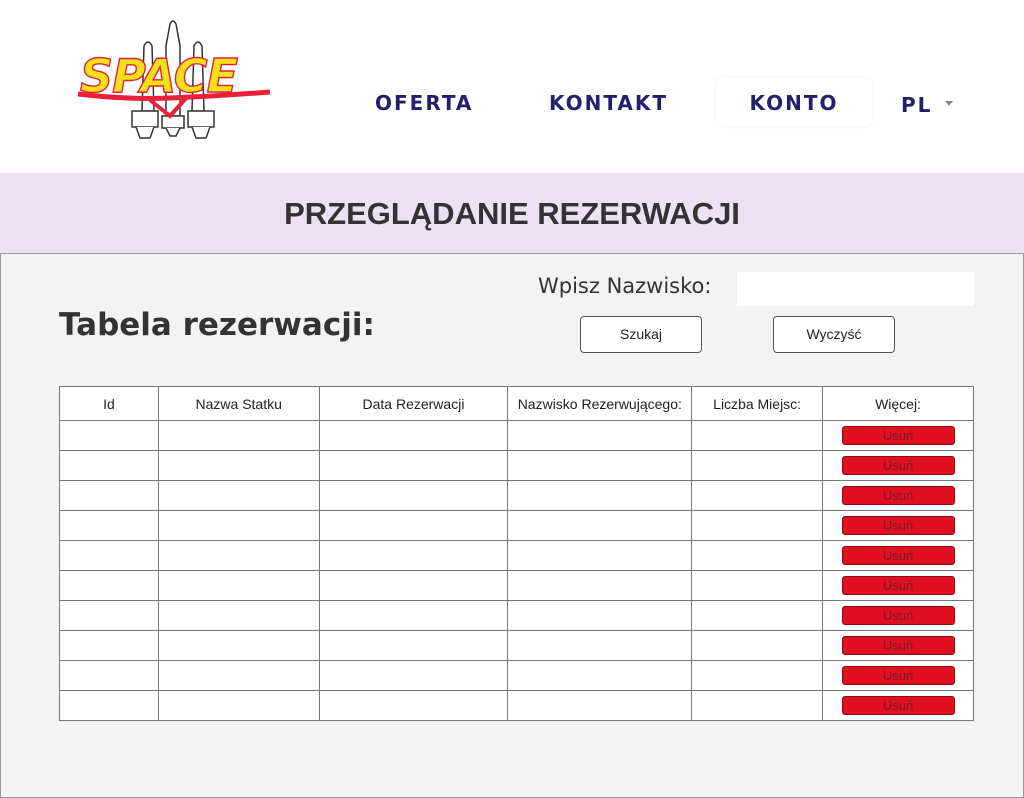  Describe the element at coordinates (916, 104) in the screenshot. I see `language-select: PL` at that location.